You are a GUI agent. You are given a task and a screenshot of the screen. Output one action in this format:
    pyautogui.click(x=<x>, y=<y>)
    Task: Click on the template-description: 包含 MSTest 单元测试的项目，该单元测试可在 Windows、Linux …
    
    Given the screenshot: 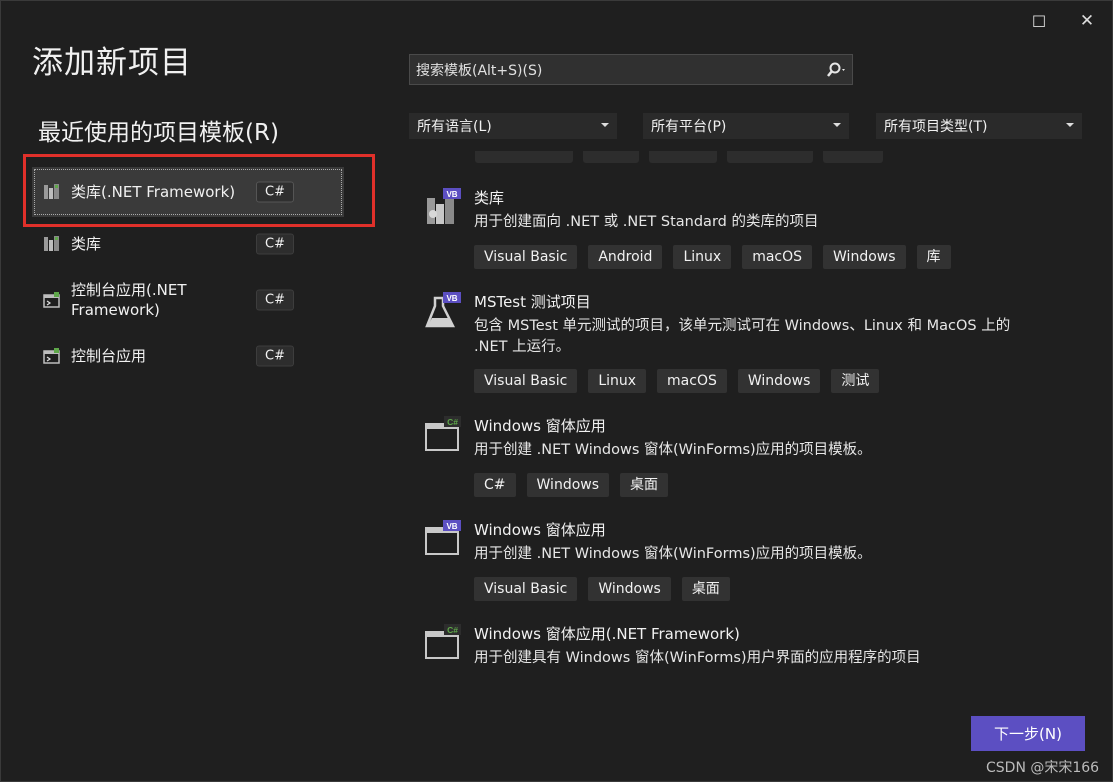 What is the action you would take?
    pyautogui.click(x=742, y=336)
    